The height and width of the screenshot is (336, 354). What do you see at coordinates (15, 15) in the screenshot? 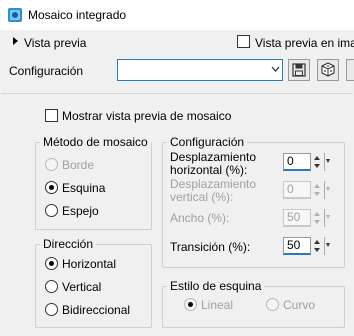
I see `psp-app-icon` at bounding box center [15, 15].